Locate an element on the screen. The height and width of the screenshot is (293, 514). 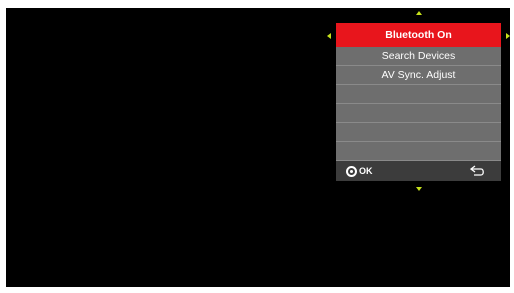
back-arrow-icon is located at coordinates (478, 171).